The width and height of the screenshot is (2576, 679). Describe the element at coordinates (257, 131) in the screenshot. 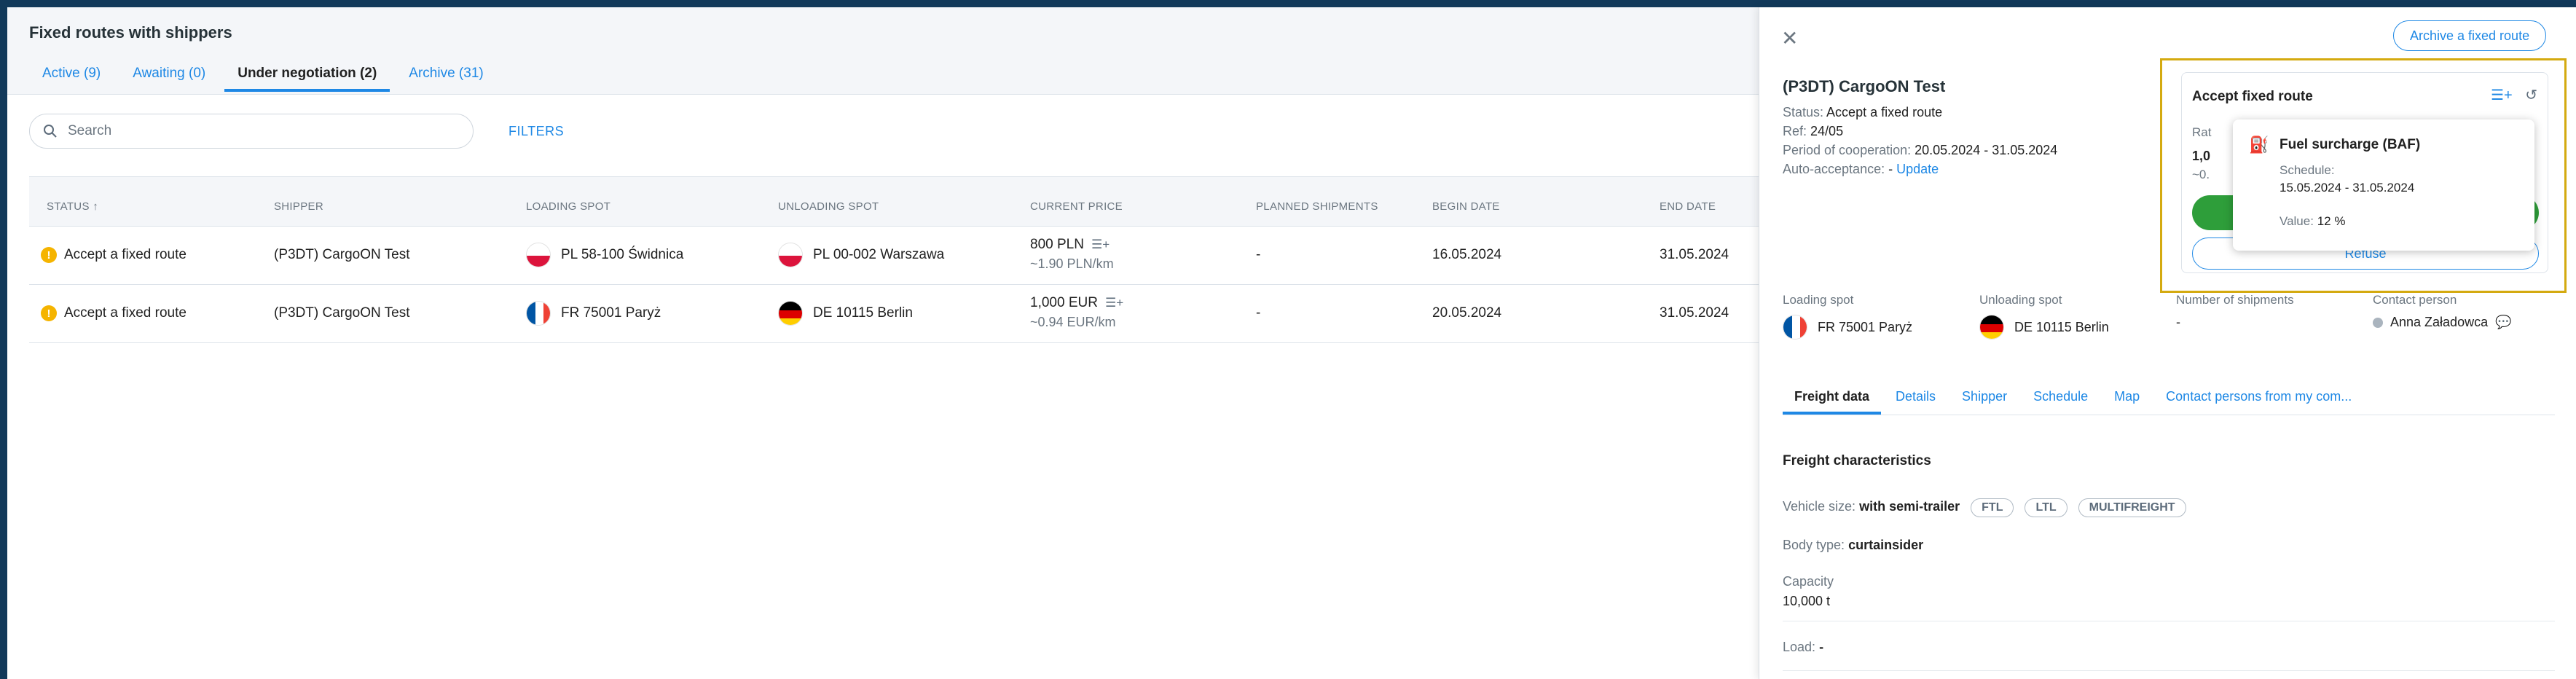

I see `search-input` at that location.